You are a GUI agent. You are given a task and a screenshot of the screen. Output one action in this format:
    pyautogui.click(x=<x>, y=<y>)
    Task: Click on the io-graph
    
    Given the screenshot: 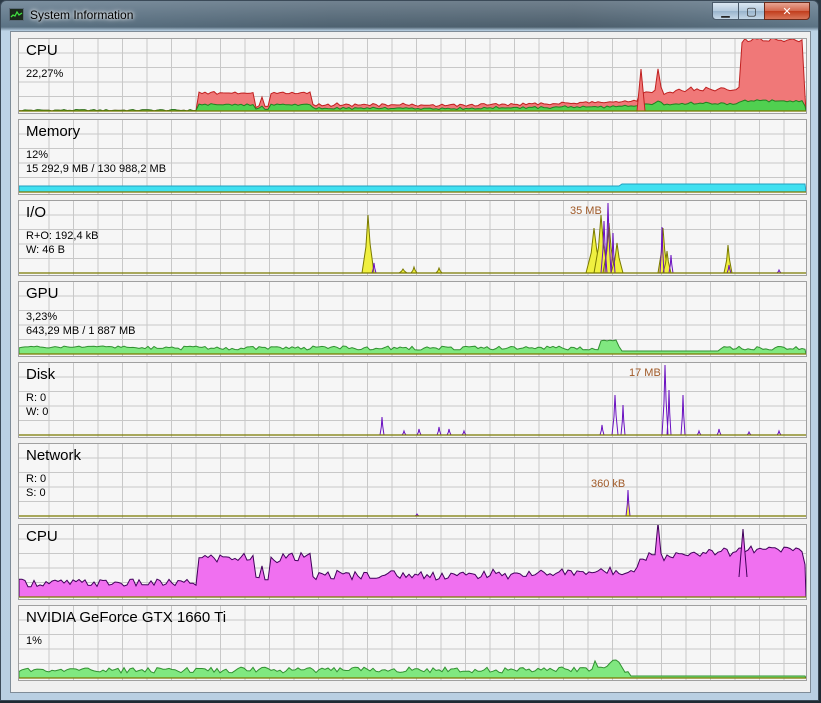 What is the action you would take?
    pyautogui.click(x=412, y=238)
    